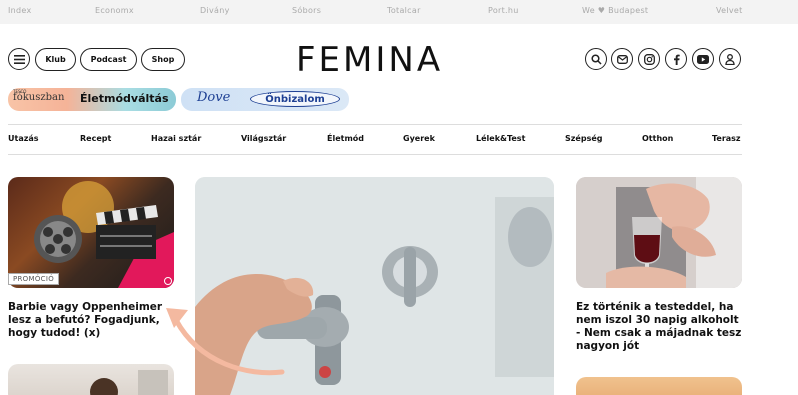 The width and height of the screenshot is (798, 395). What do you see at coordinates (215, 10) in the screenshot?
I see `network-link-divany: Divány` at bounding box center [215, 10].